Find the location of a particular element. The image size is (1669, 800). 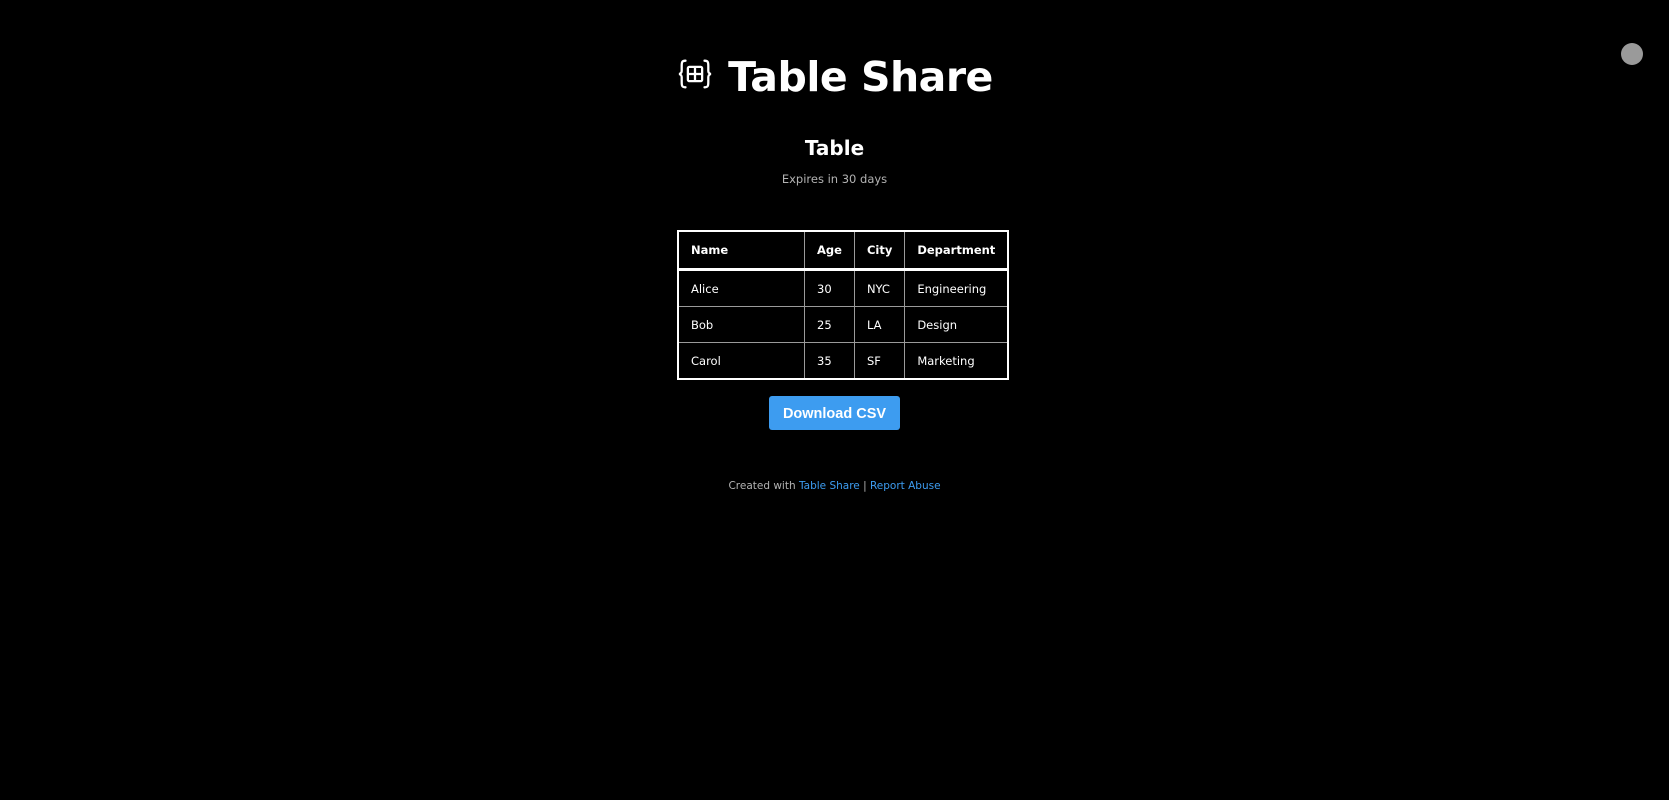

column-header-name: Name is located at coordinates (741, 251).